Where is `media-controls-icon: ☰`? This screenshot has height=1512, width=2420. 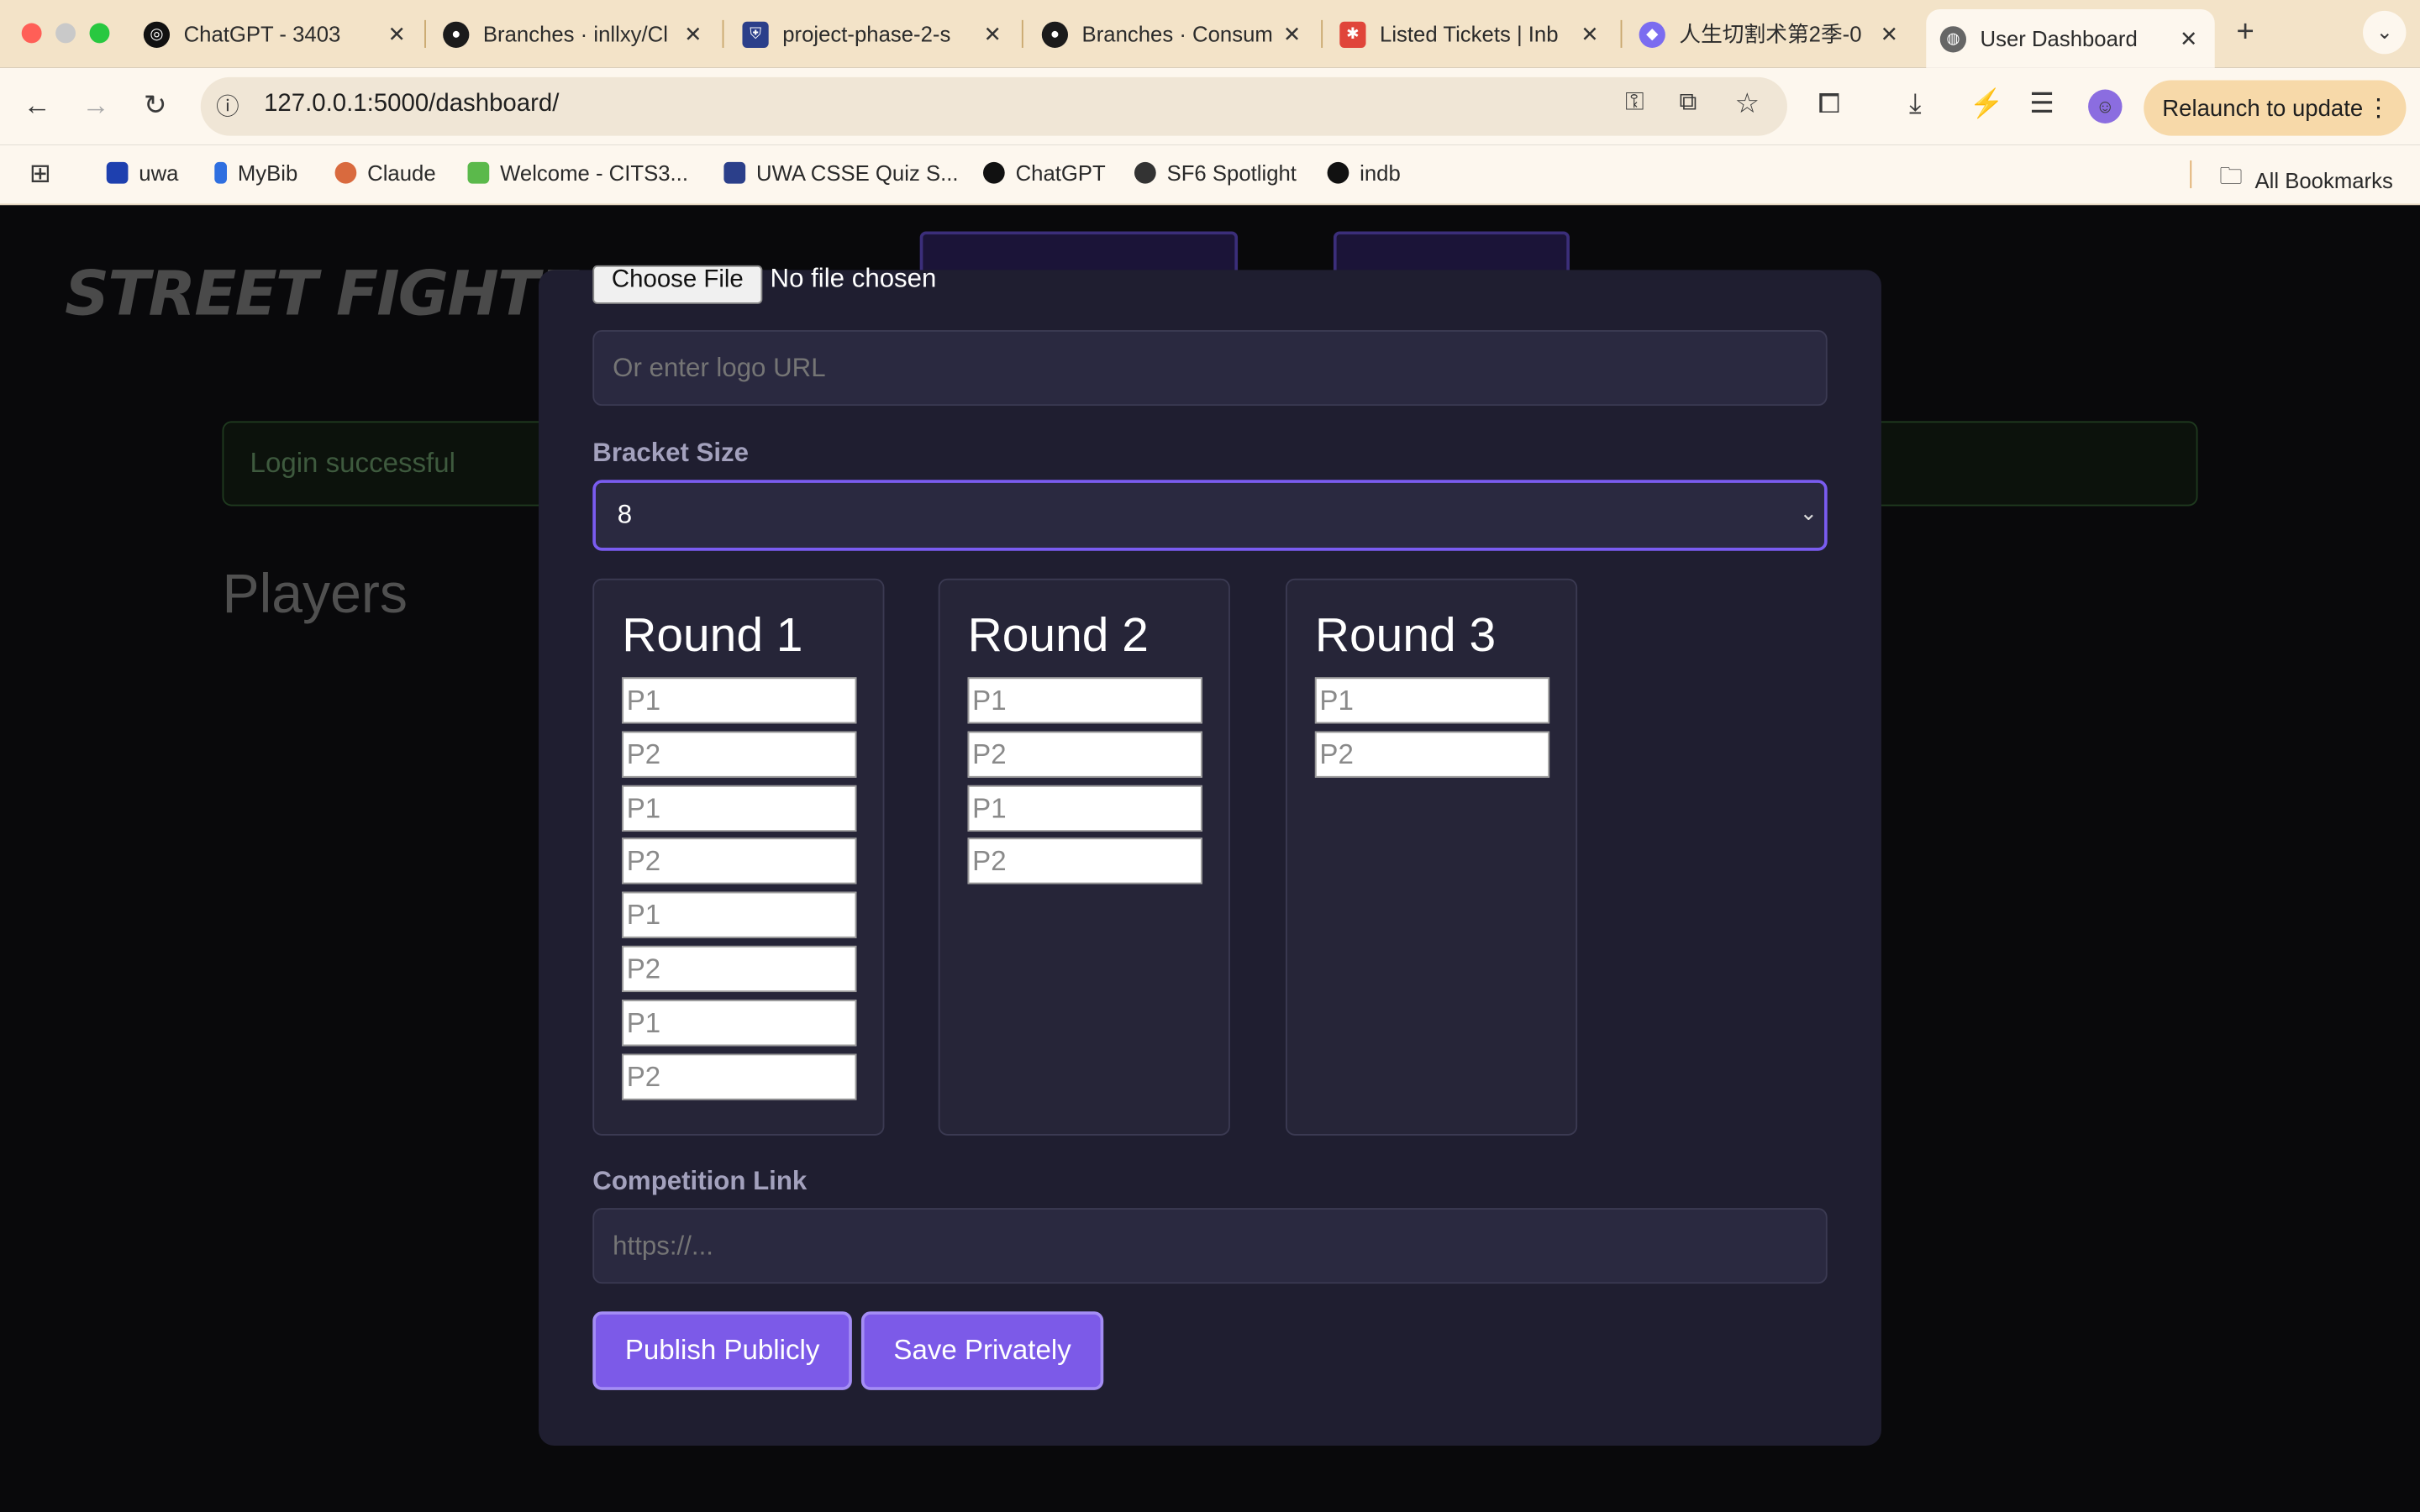
media-controls-icon: ☰ is located at coordinates (2042, 104).